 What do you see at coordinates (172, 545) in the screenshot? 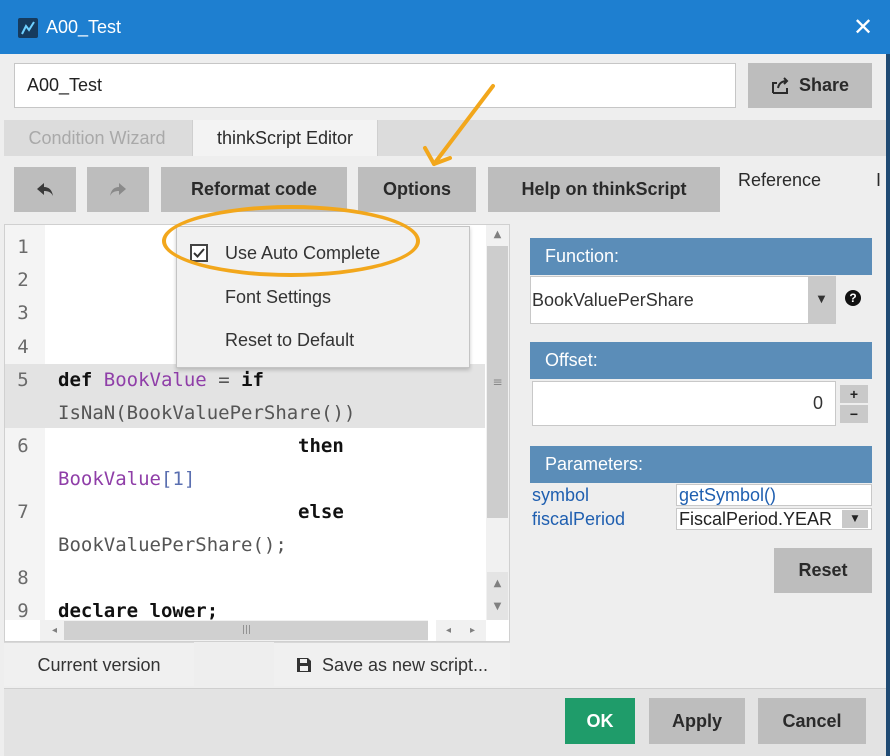
I see `code-line-7-continued: BookValuePerShare();` at bounding box center [172, 545].